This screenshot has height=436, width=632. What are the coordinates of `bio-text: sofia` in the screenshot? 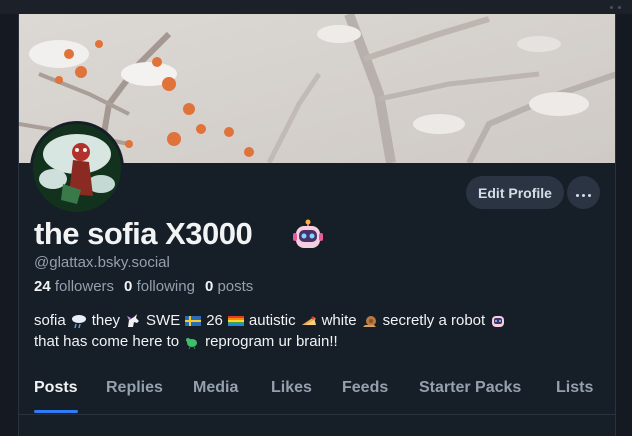 It's located at (50, 320).